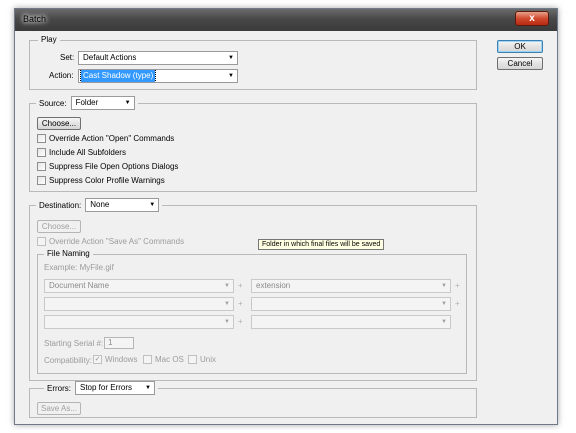 Image resolution: width=576 pixels, height=433 pixels. What do you see at coordinates (53, 103) in the screenshot?
I see `source-label: Source:` at bounding box center [53, 103].